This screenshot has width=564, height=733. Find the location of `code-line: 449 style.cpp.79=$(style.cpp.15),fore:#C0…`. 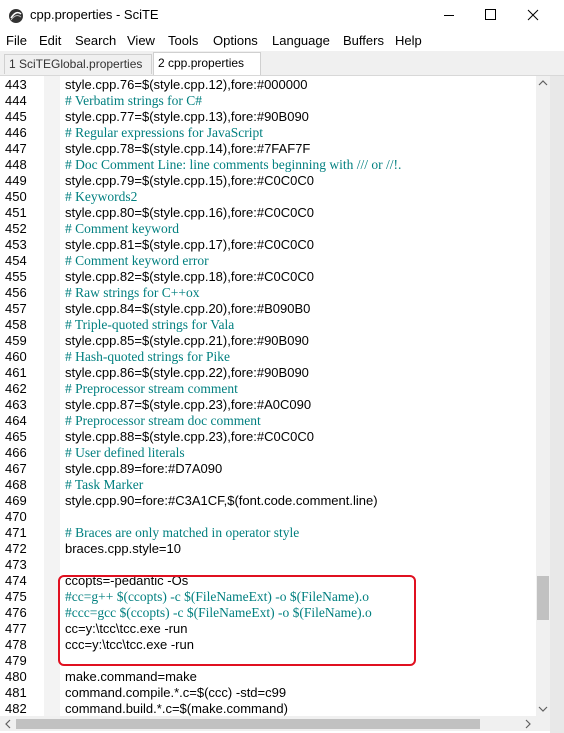

code-line: 449 style.cpp.79=$(style.cpp.15),fore:#C0… is located at coordinates (275, 181).